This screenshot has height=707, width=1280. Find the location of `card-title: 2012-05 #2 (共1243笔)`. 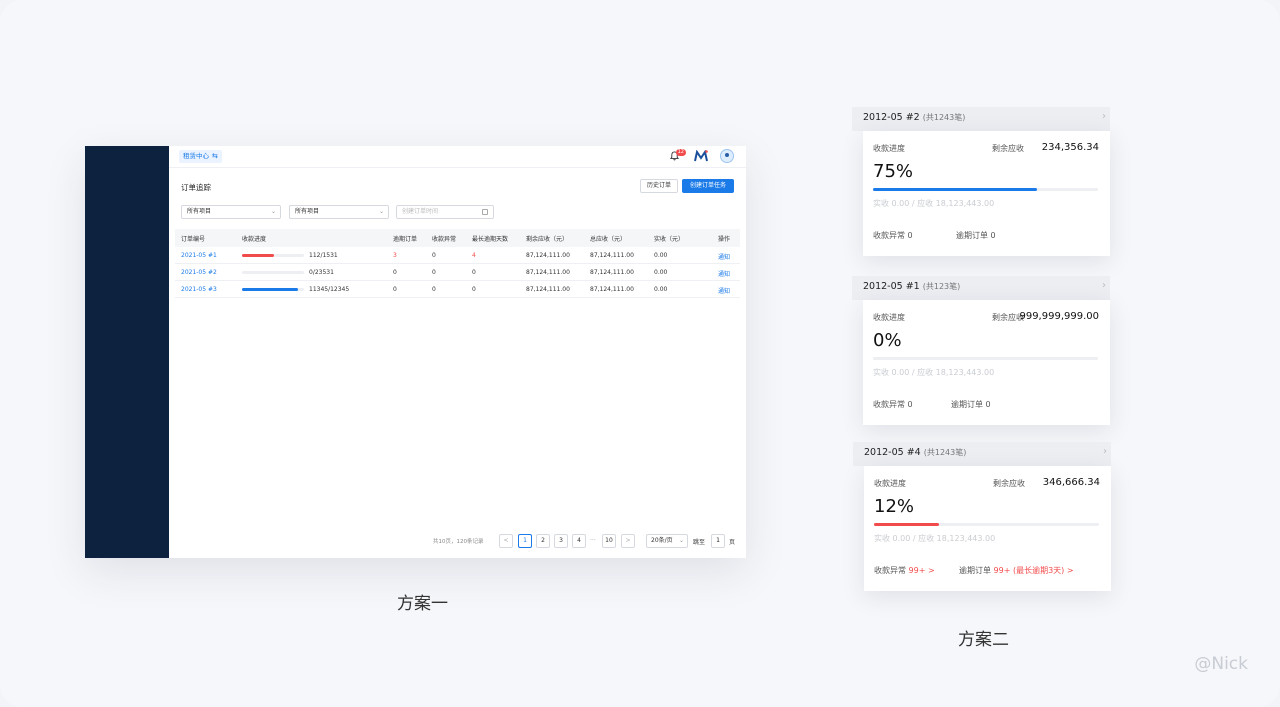

card-title: 2012-05 #2 (共1243笔) is located at coordinates (914, 117).